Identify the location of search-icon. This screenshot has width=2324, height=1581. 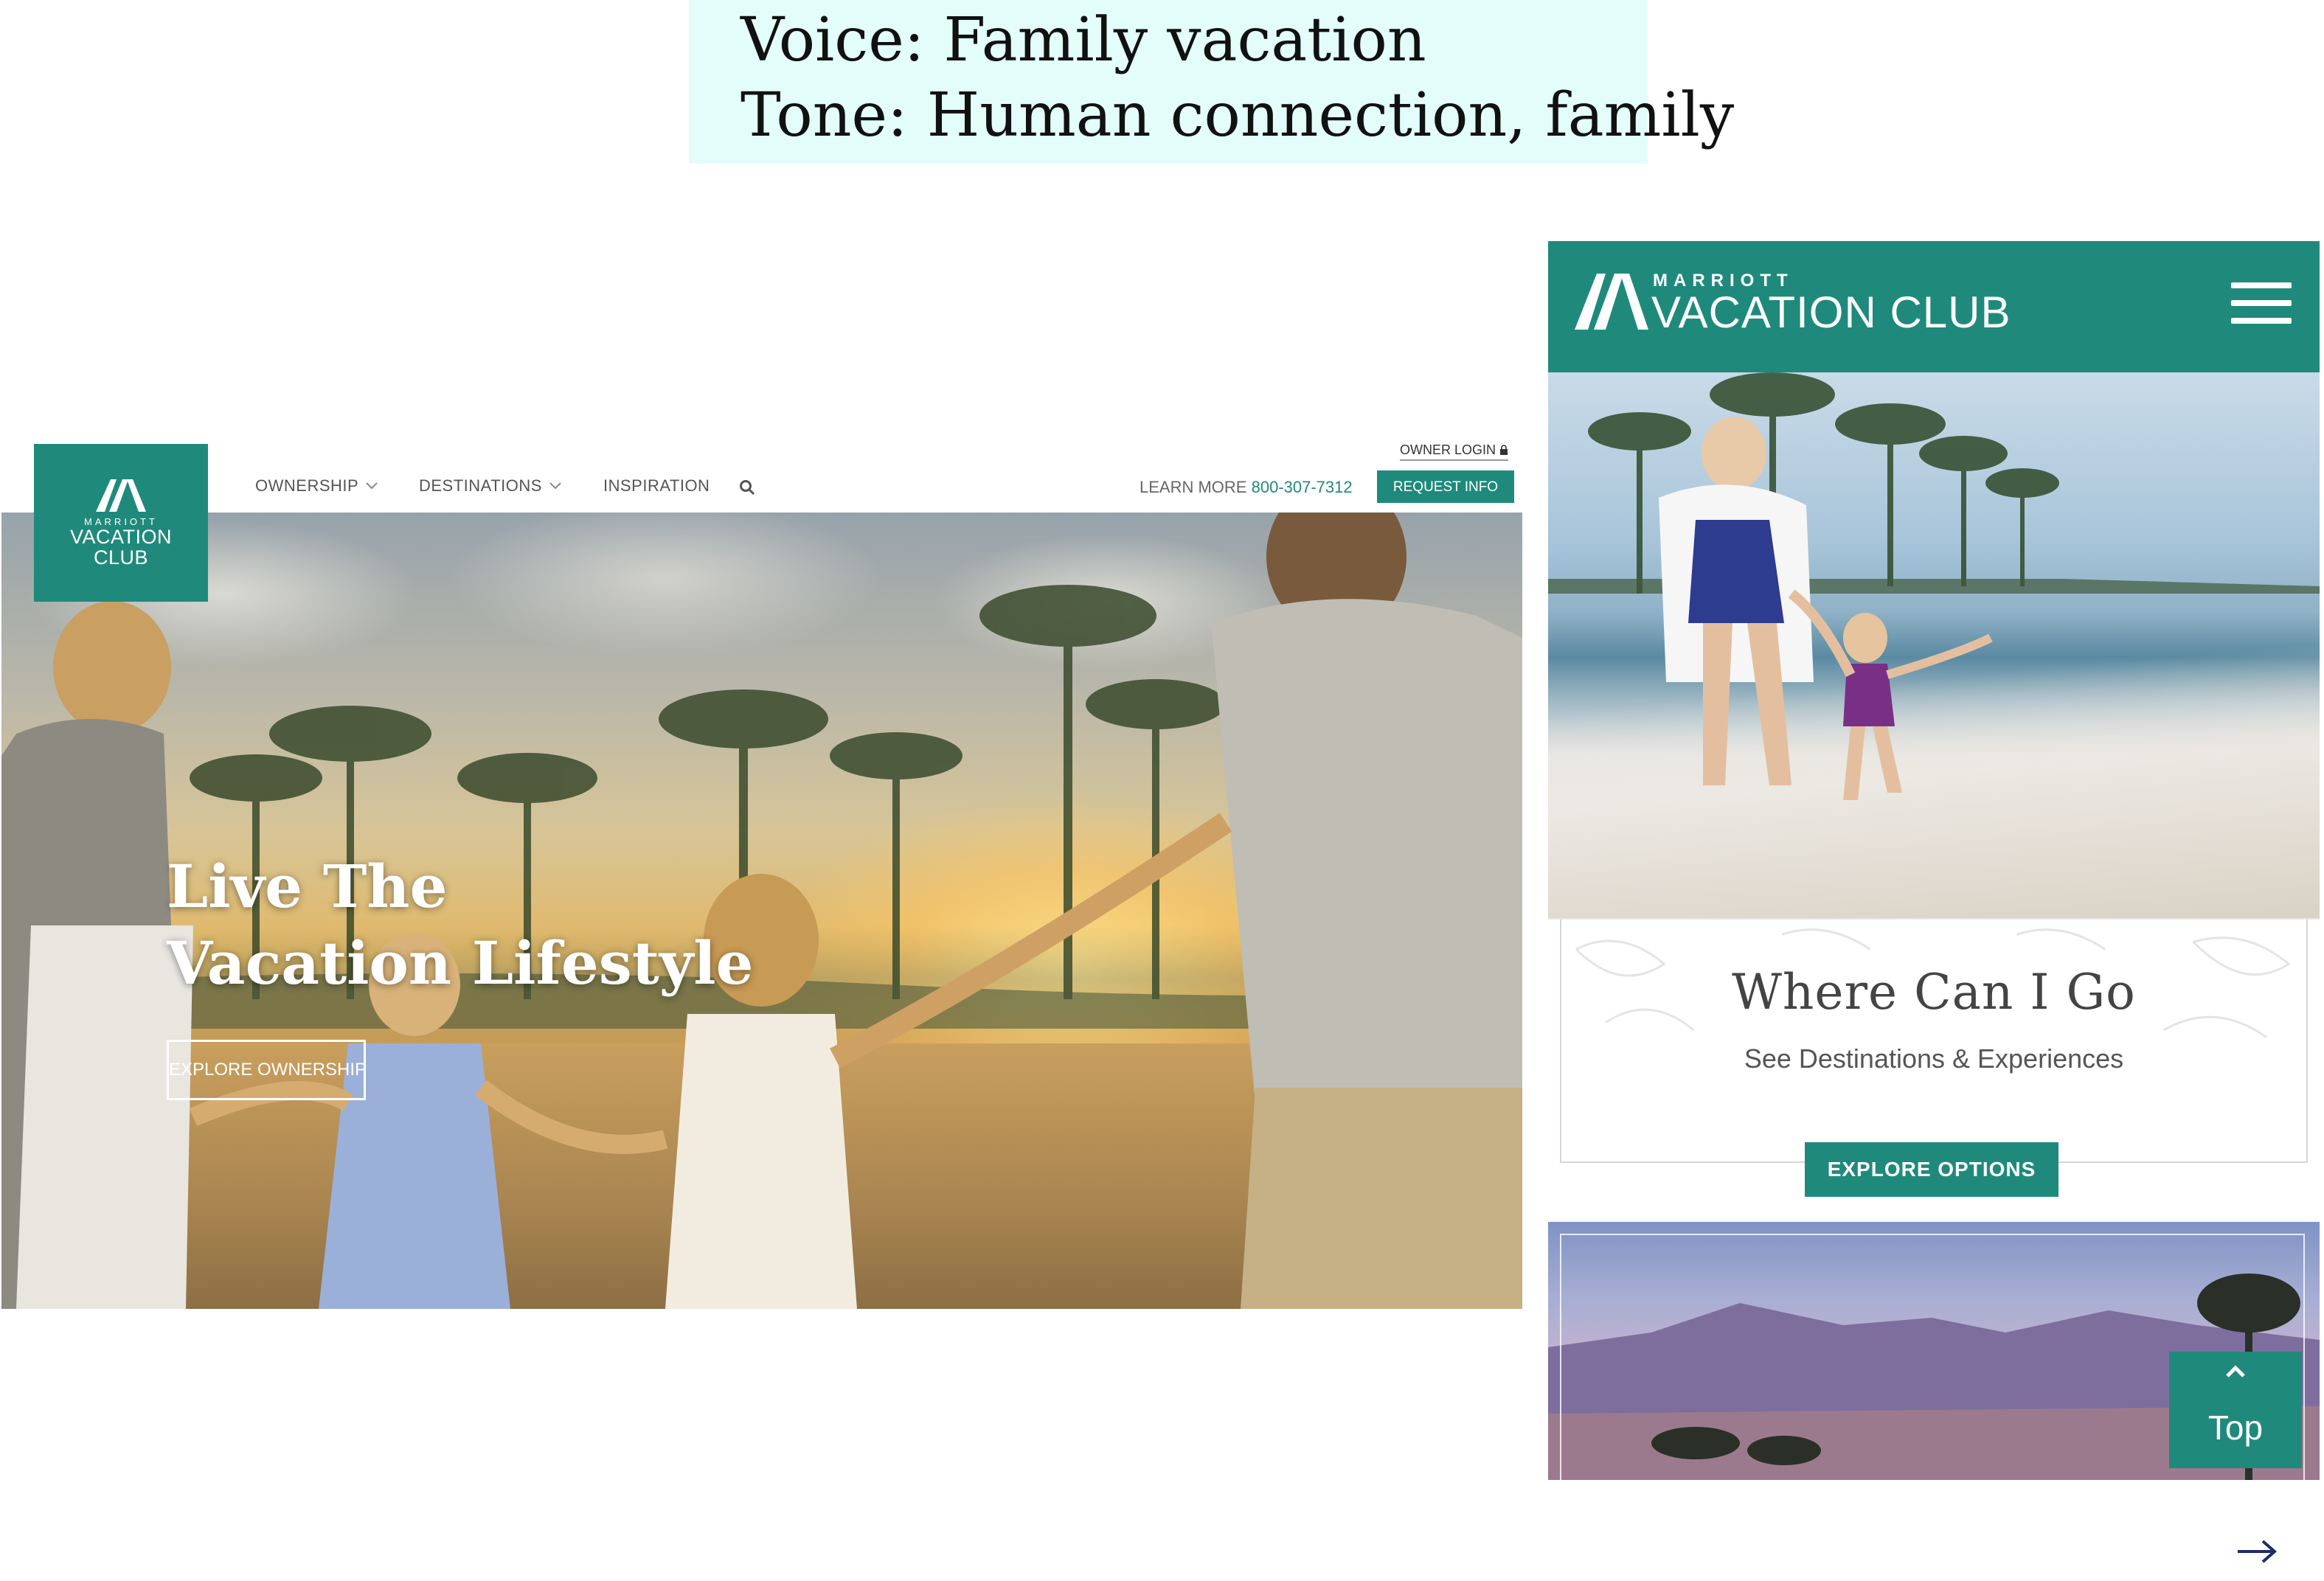
(747, 487).